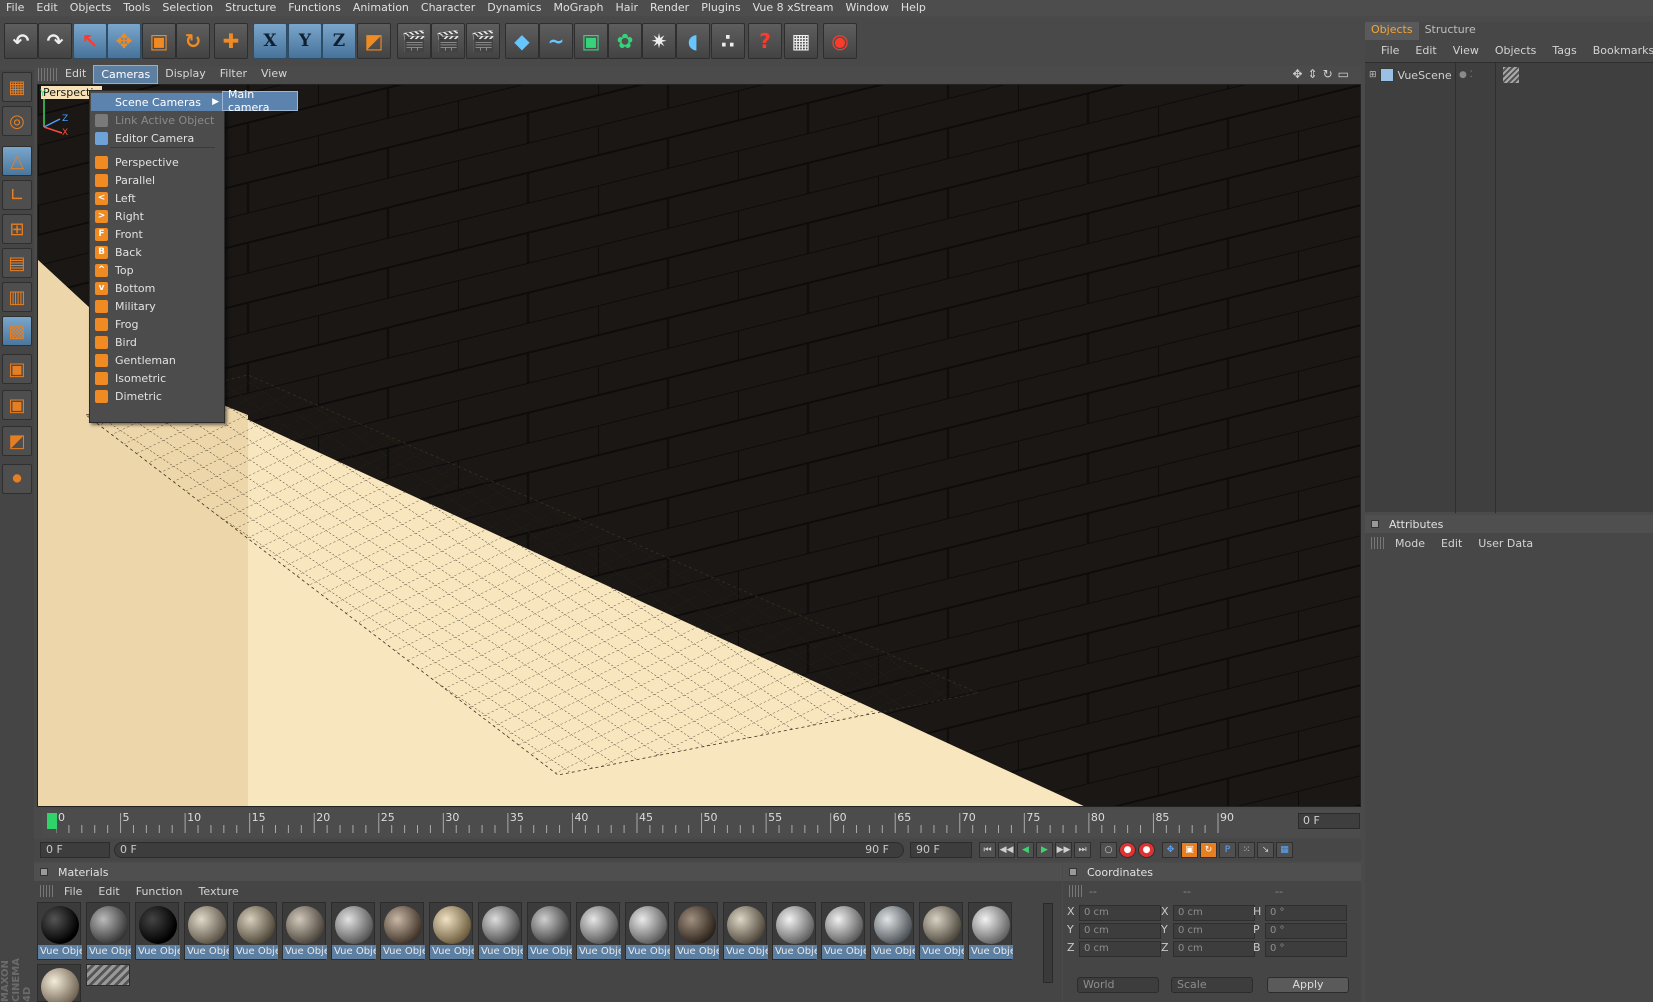 This screenshot has height=1002, width=1653. Describe the element at coordinates (720, 8) in the screenshot. I see `menu-plugins: Plugins` at that location.